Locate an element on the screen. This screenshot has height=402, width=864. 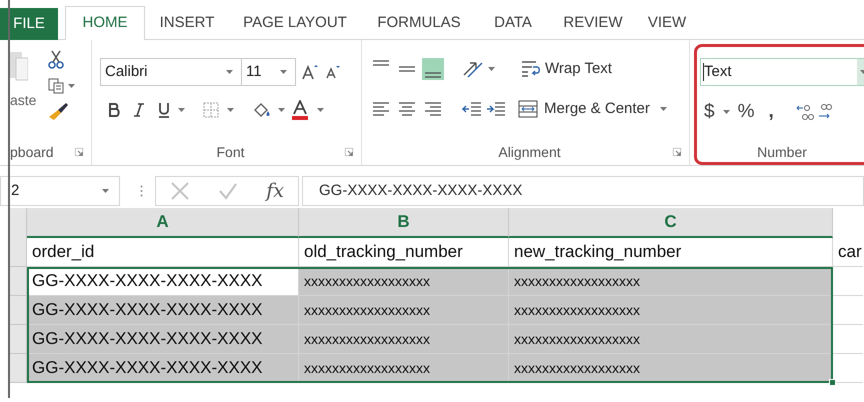
ribbon-tab: VIEW is located at coordinates (667, 23).